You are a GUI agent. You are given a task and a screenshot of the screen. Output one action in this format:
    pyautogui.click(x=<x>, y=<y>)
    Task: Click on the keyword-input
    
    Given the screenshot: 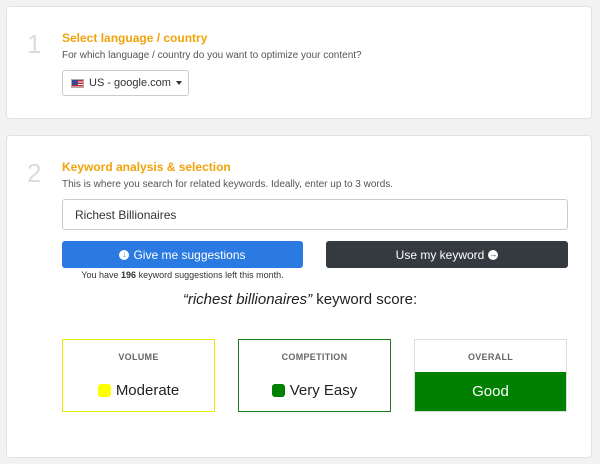 What is the action you would take?
    pyautogui.click(x=315, y=214)
    